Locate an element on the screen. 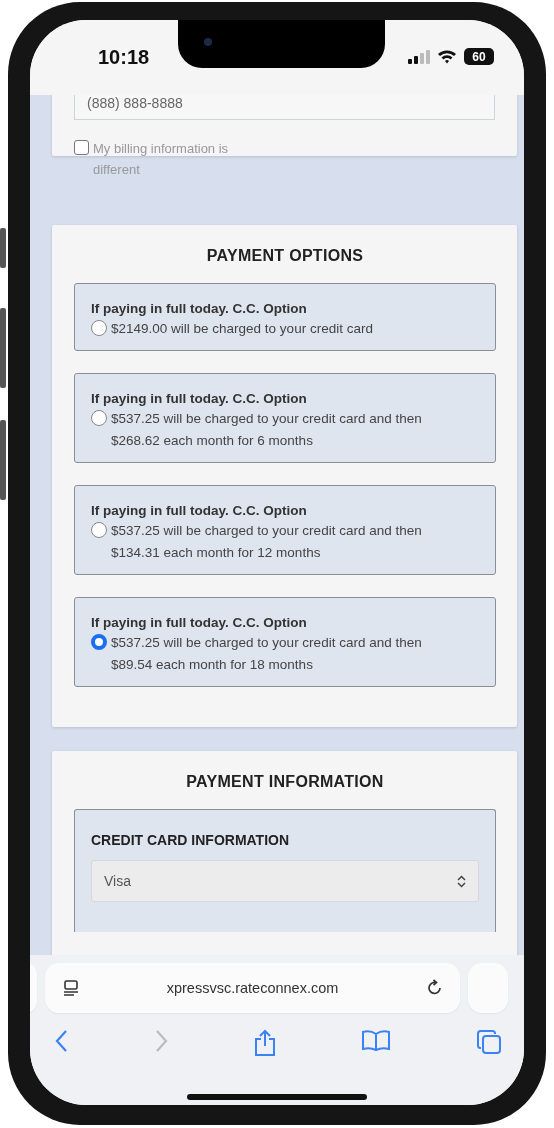 The image size is (554, 1128). option-text: $537.25 will be charged to your credit card and then $134.31 each month for 12 months is located at coordinates (267, 542).